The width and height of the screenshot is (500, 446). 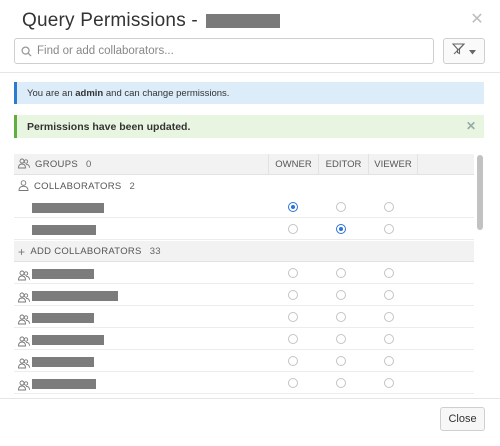 I want to click on close-button: Close, so click(x=462, y=419).